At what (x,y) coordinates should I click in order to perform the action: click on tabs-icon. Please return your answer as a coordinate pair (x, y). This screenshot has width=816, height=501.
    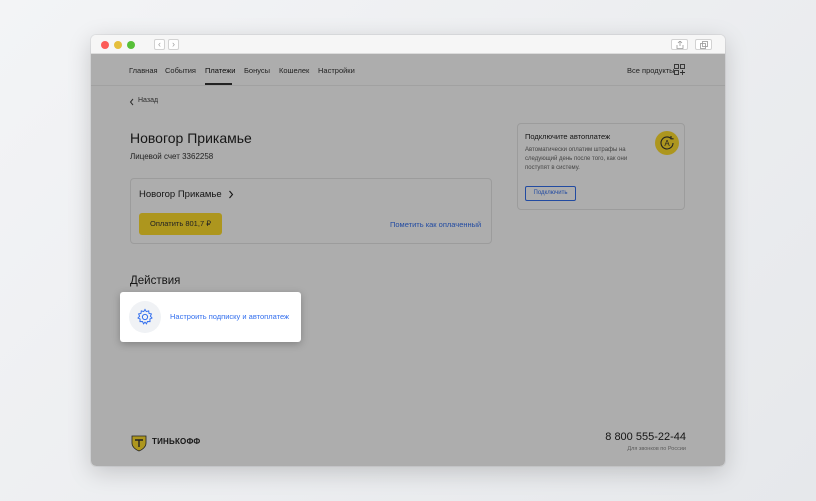
    Looking at the image, I should click on (704, 45).